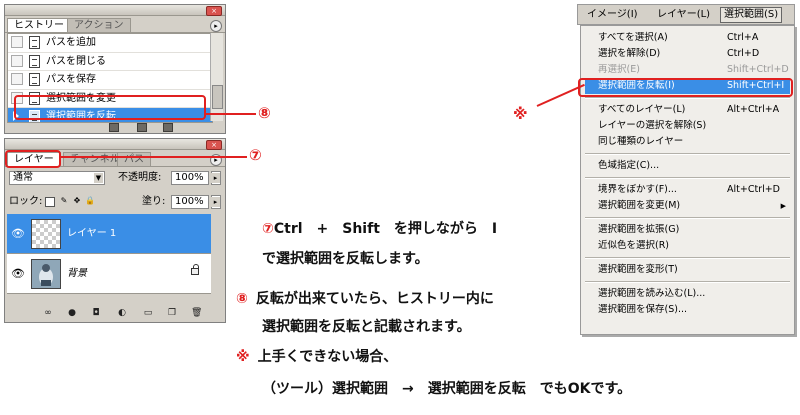  Describe the element at coordinates (33, 159) in the screenshot. I see `layers-tab-highlight-box` at that location.